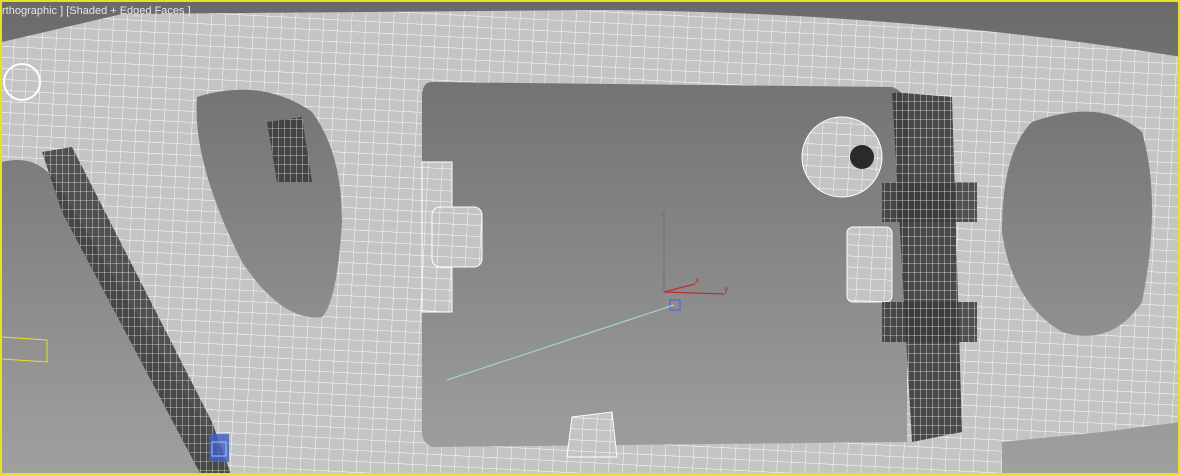 This screenshot has width=1180, height=475. Describe the element at coordinates (96, 11) in the screenshot. I see `viewport-label: rthographic ] [Shaded + Edged Faces ]` at that location.